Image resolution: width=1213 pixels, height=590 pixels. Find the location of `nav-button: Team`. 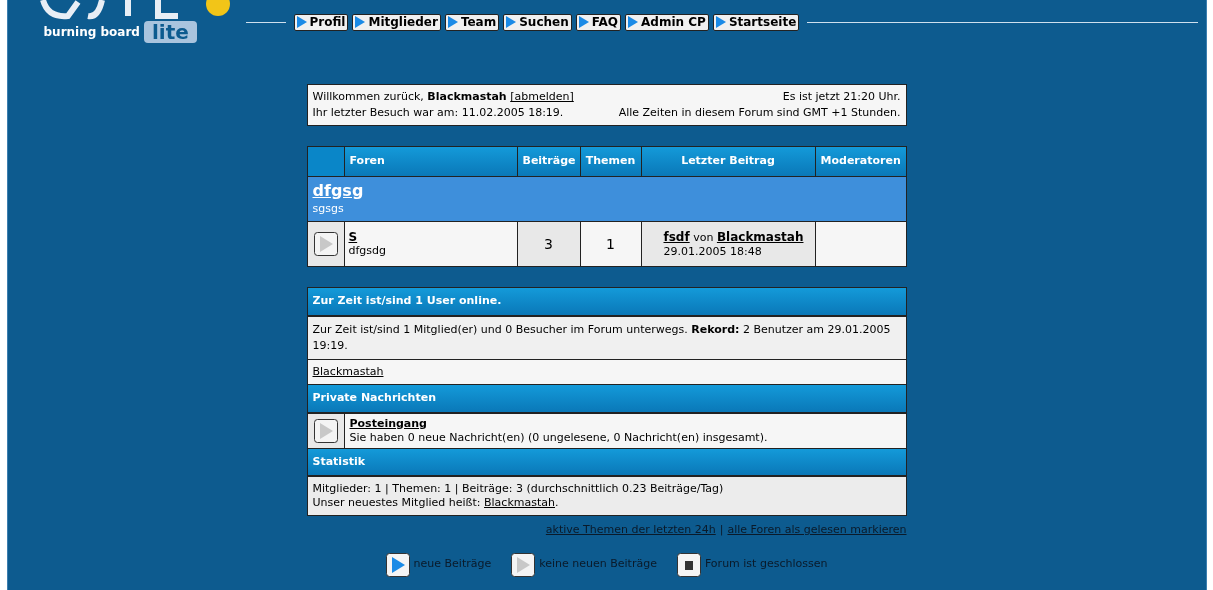

nav-button: Team is located at coordinates (472, 22).